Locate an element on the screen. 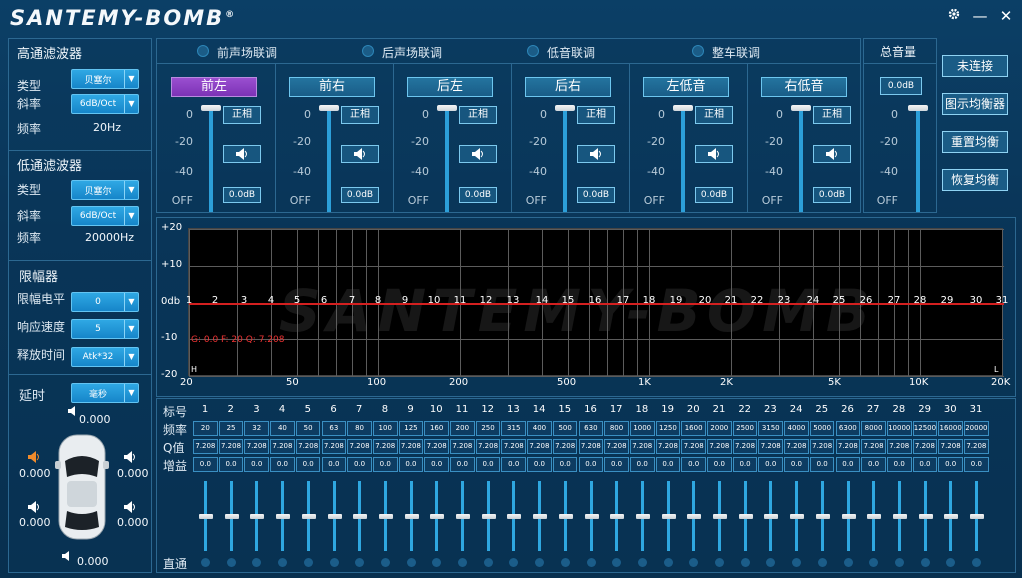 The width and height of the screenshot is (1022, 578). side-button: 未连接 is located at coordinates (975, 66).